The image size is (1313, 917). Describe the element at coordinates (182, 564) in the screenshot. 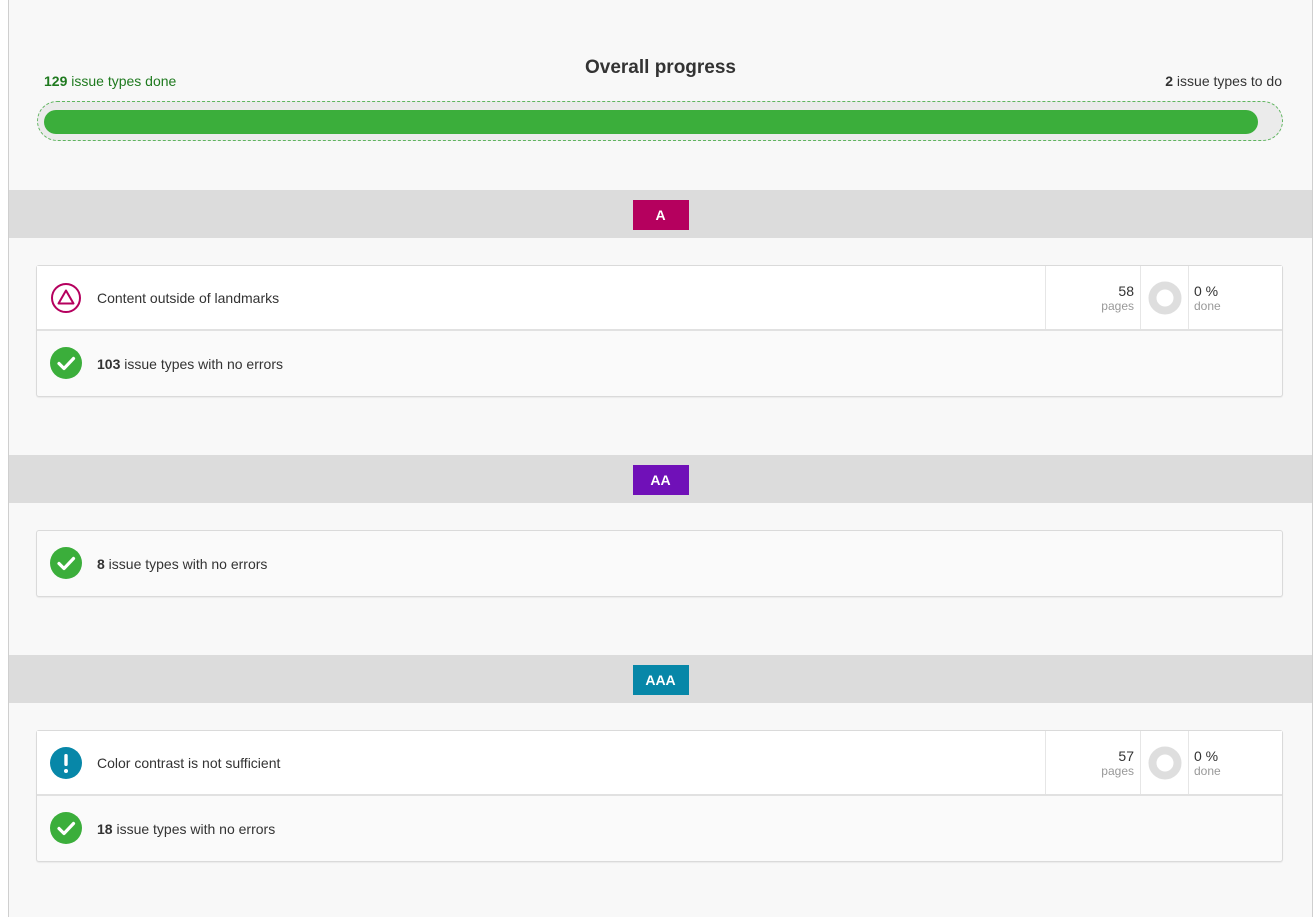

I see `no-errors-label: 8 issue types with no errors` at that location.